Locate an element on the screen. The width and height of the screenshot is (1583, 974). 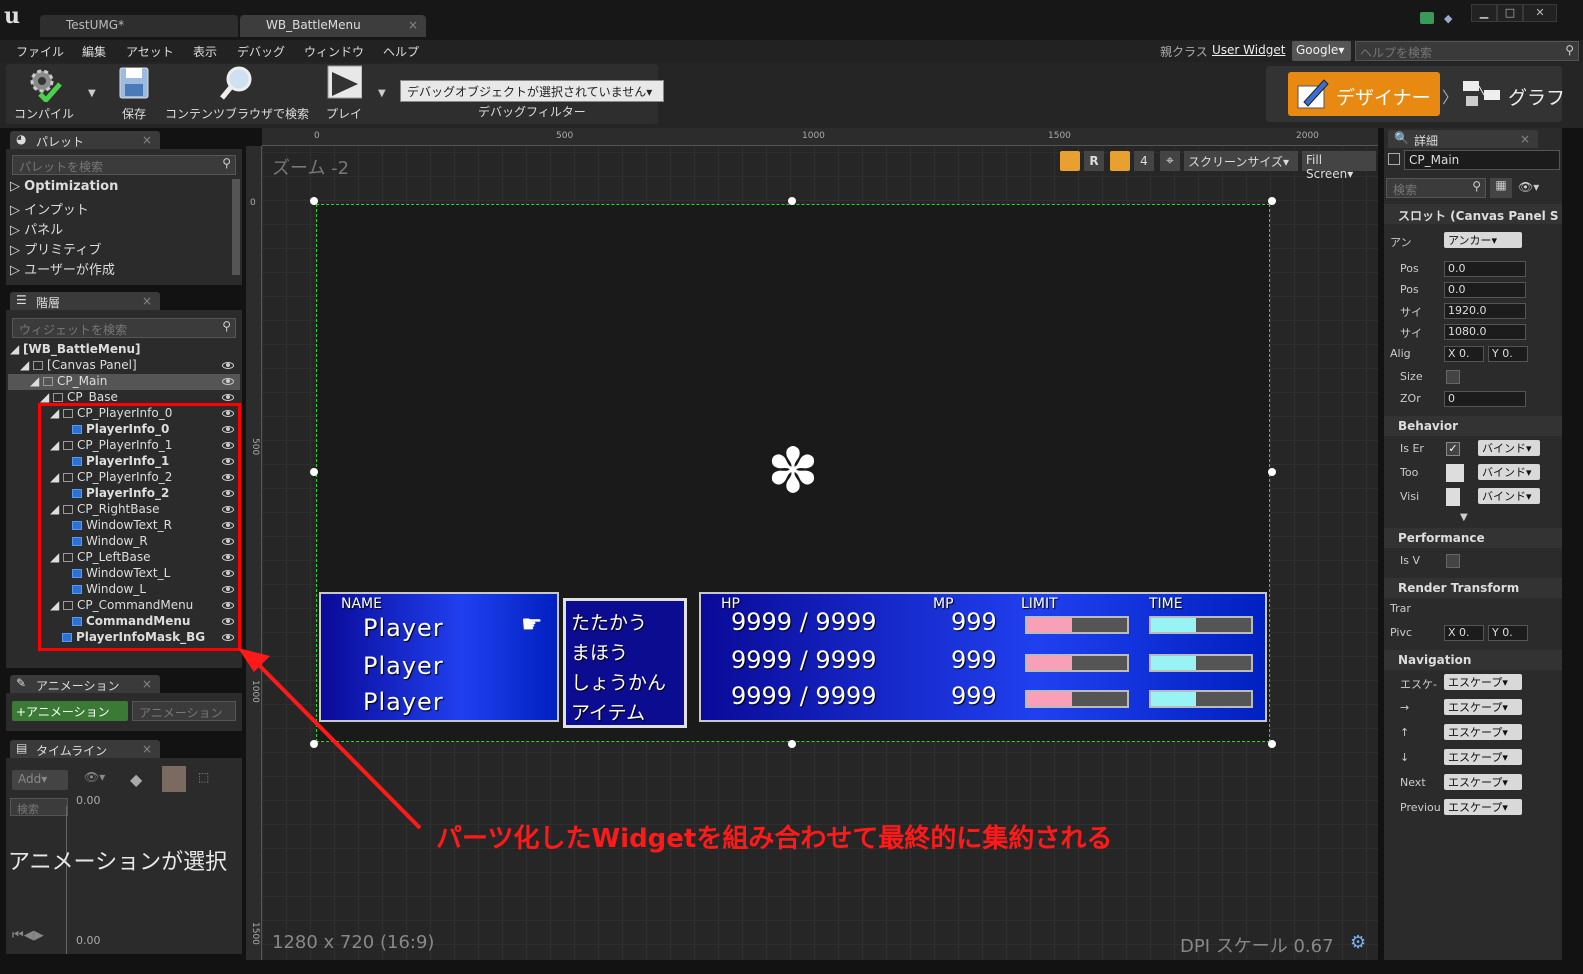
tooltip-text-input is located at coordinates (1455, 473).